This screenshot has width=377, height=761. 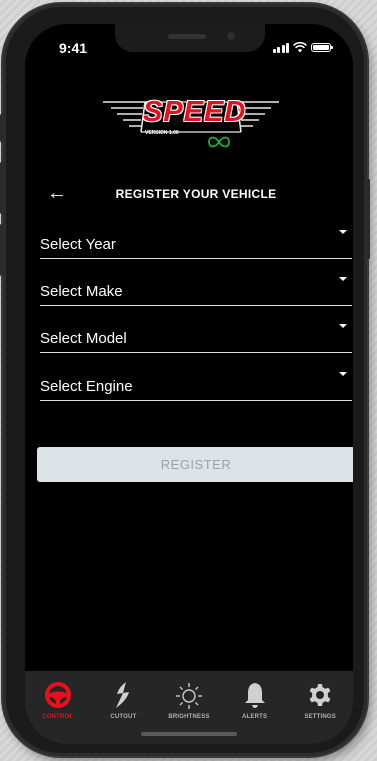 What do you see at coordinates (196, 337) in the screenshot?
I see `select-model: Select Model` at bounding box center [196, 337].